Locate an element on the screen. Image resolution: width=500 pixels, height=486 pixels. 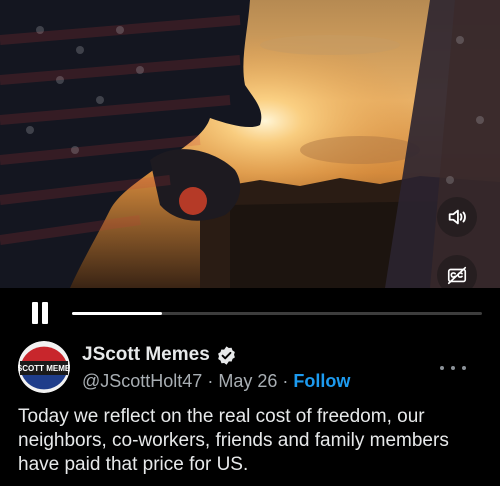
pause-icon is located at coordinates (35, 313).